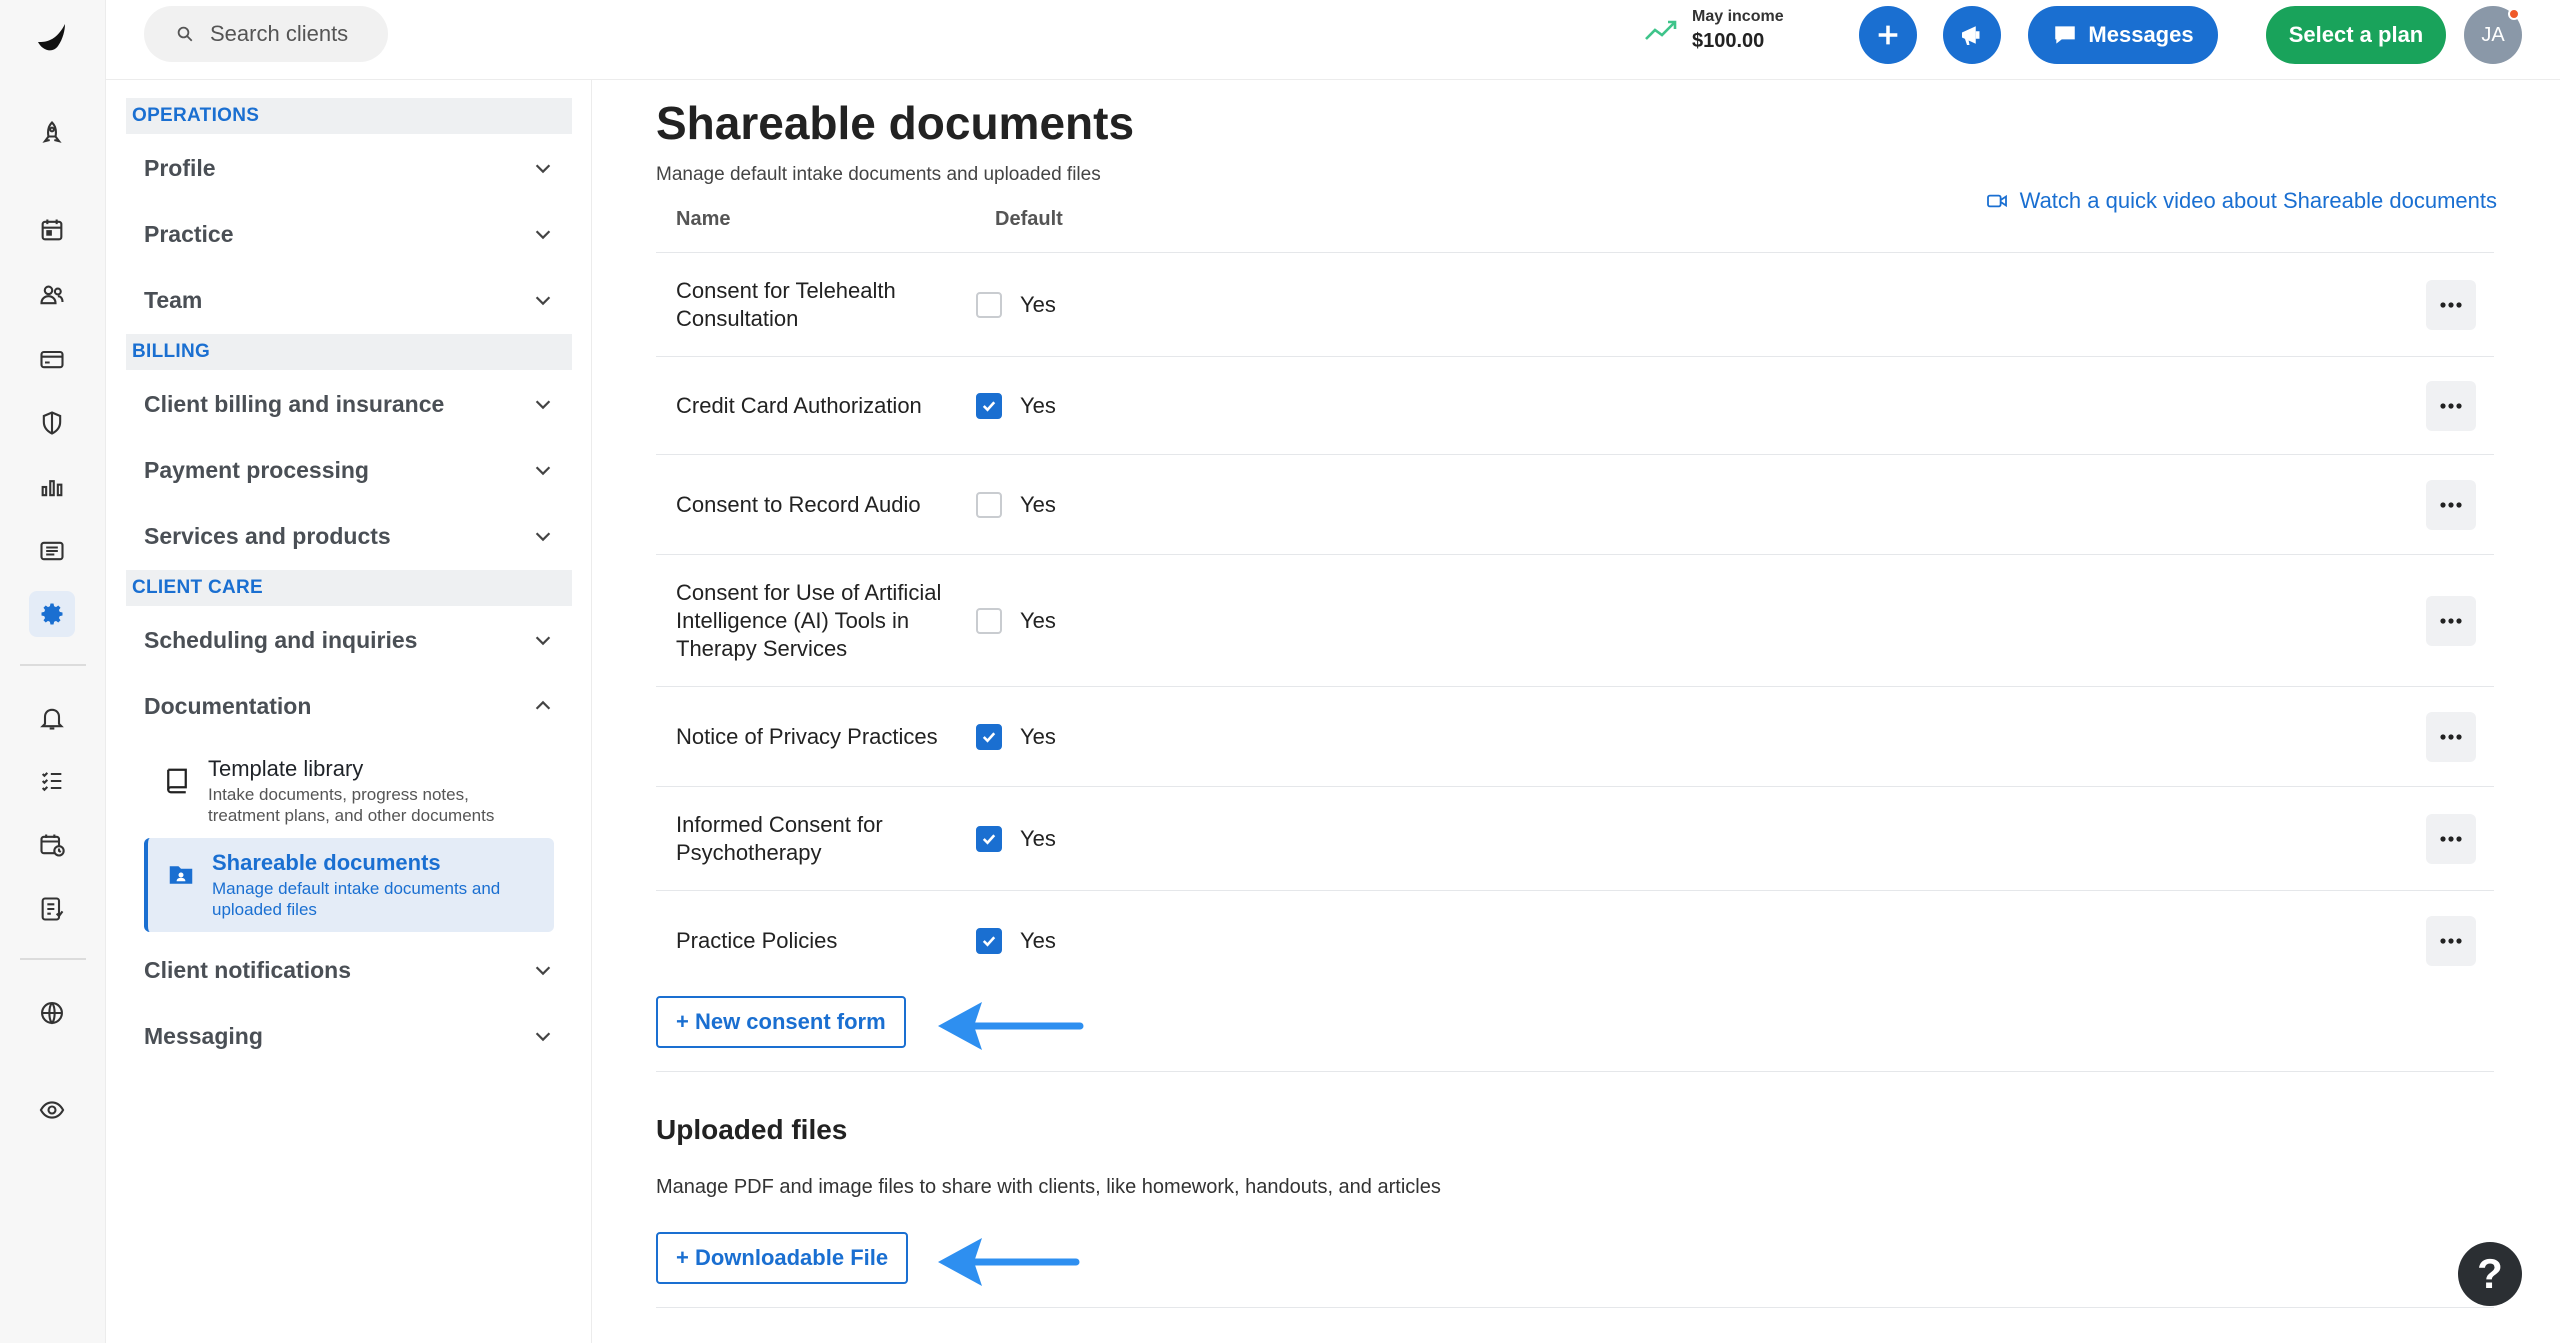 The width and height of the screenshot is (2560, 1343). I want to click on sidebar-item-client-billing: Client billing and insurance, so click(349, 404).